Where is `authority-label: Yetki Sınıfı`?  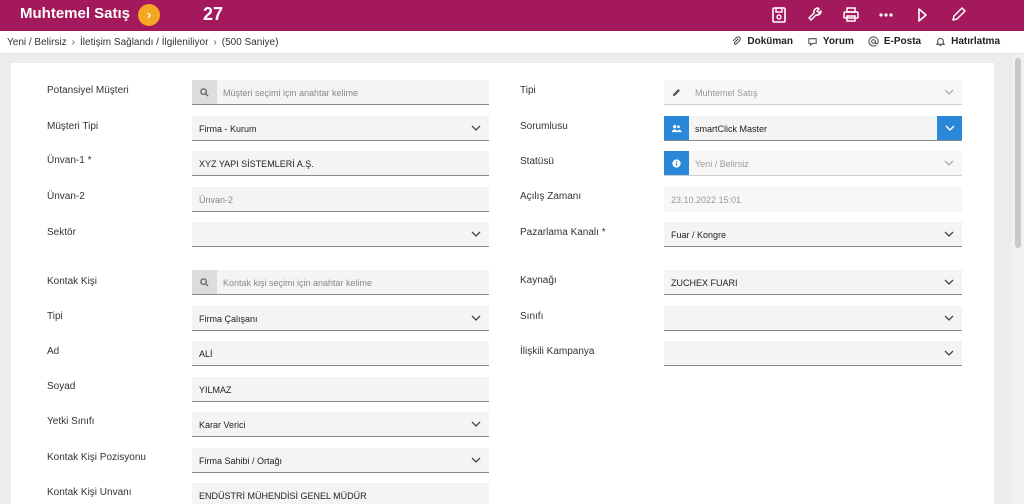
authority-label: Yetki Sınıfı is located at coordinates (71, 421).